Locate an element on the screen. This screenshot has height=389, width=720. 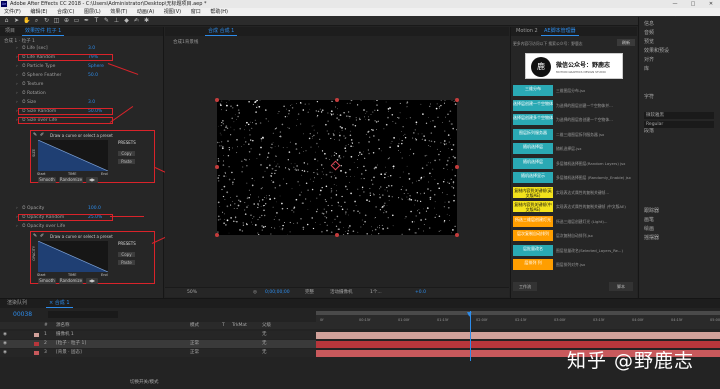
script-button: 复制内容到关键帧(英文版AE) is located at coordinates (533, 192).